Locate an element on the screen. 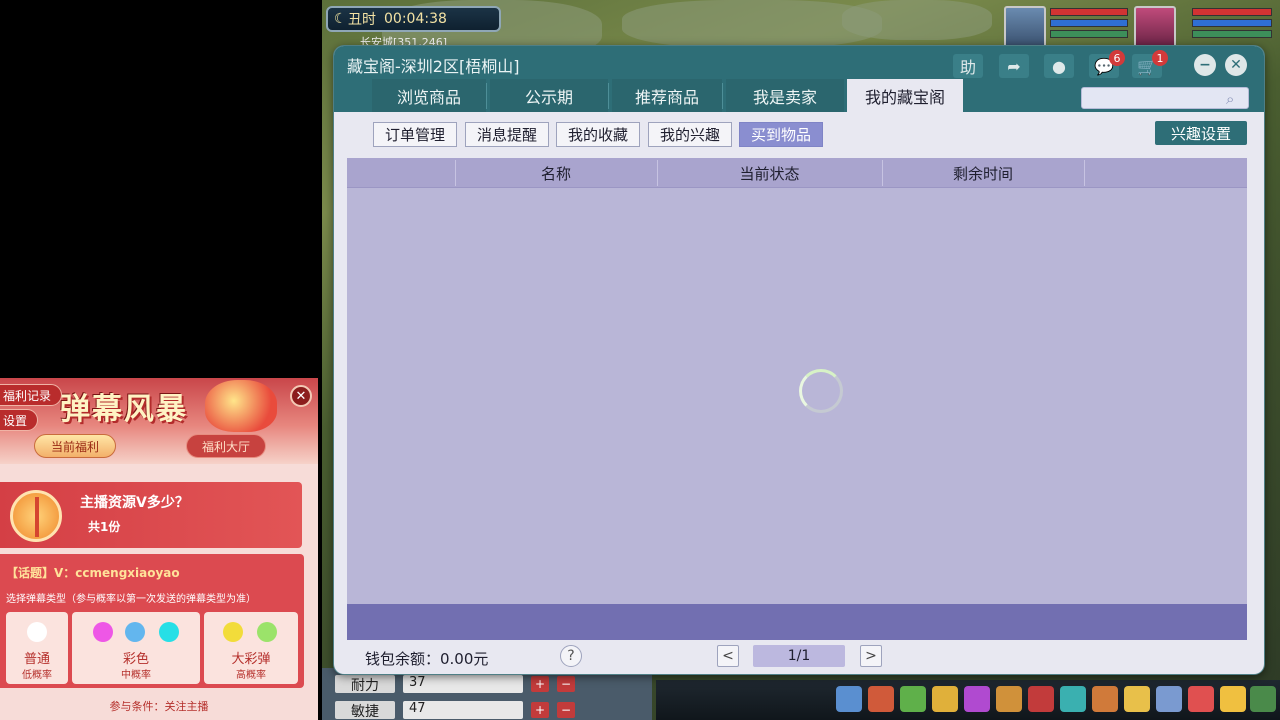 This screenshot has width=1280, height=720. green-dot-icon is located at coordinates (267, 632).